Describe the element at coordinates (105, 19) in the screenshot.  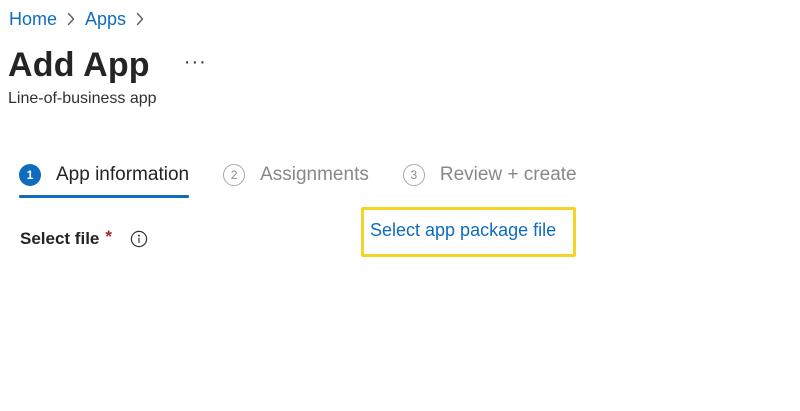
I see `breadcrumb-apps-link: Apps` at that location.